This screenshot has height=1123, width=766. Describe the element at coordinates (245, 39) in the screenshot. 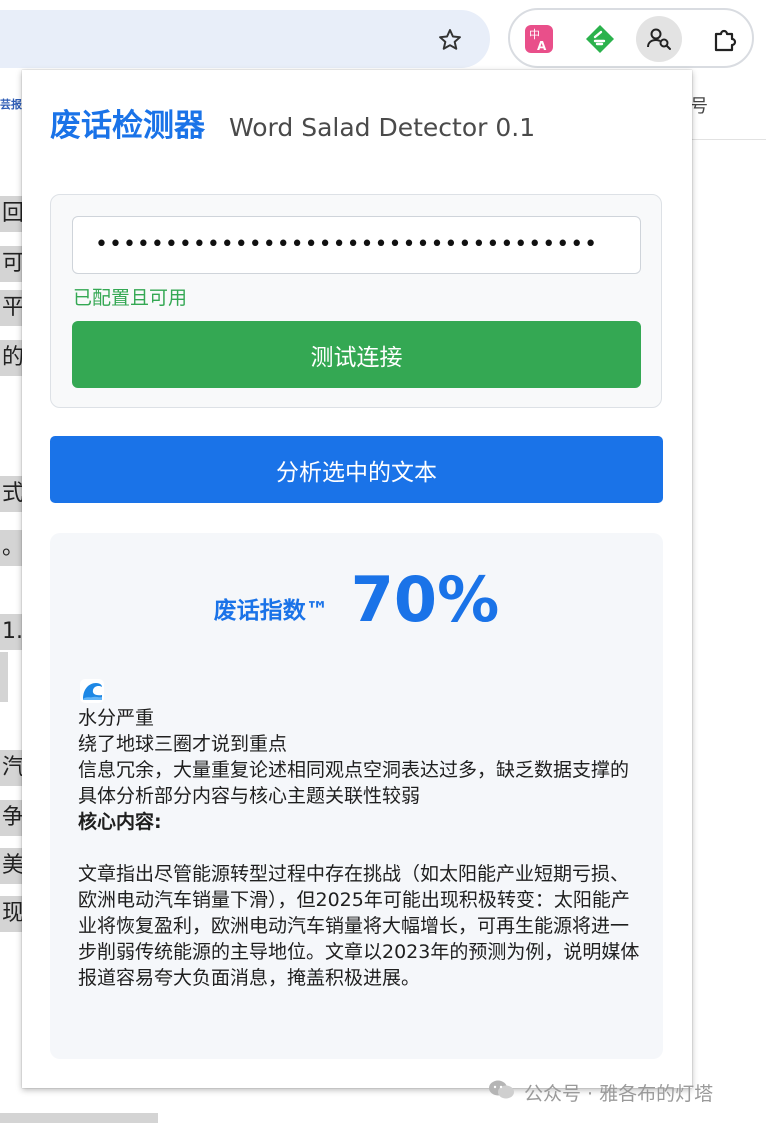

I see `address-bar` at that location.